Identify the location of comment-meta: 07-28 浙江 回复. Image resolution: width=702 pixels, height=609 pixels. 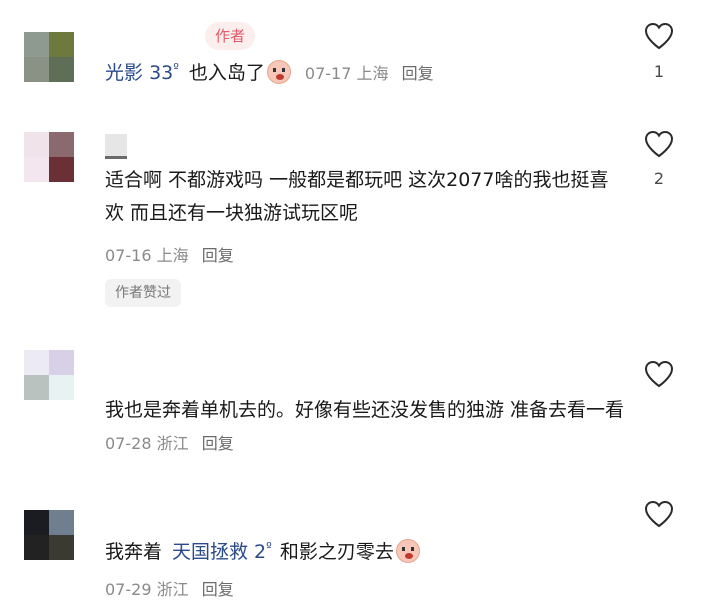
(169, 443).